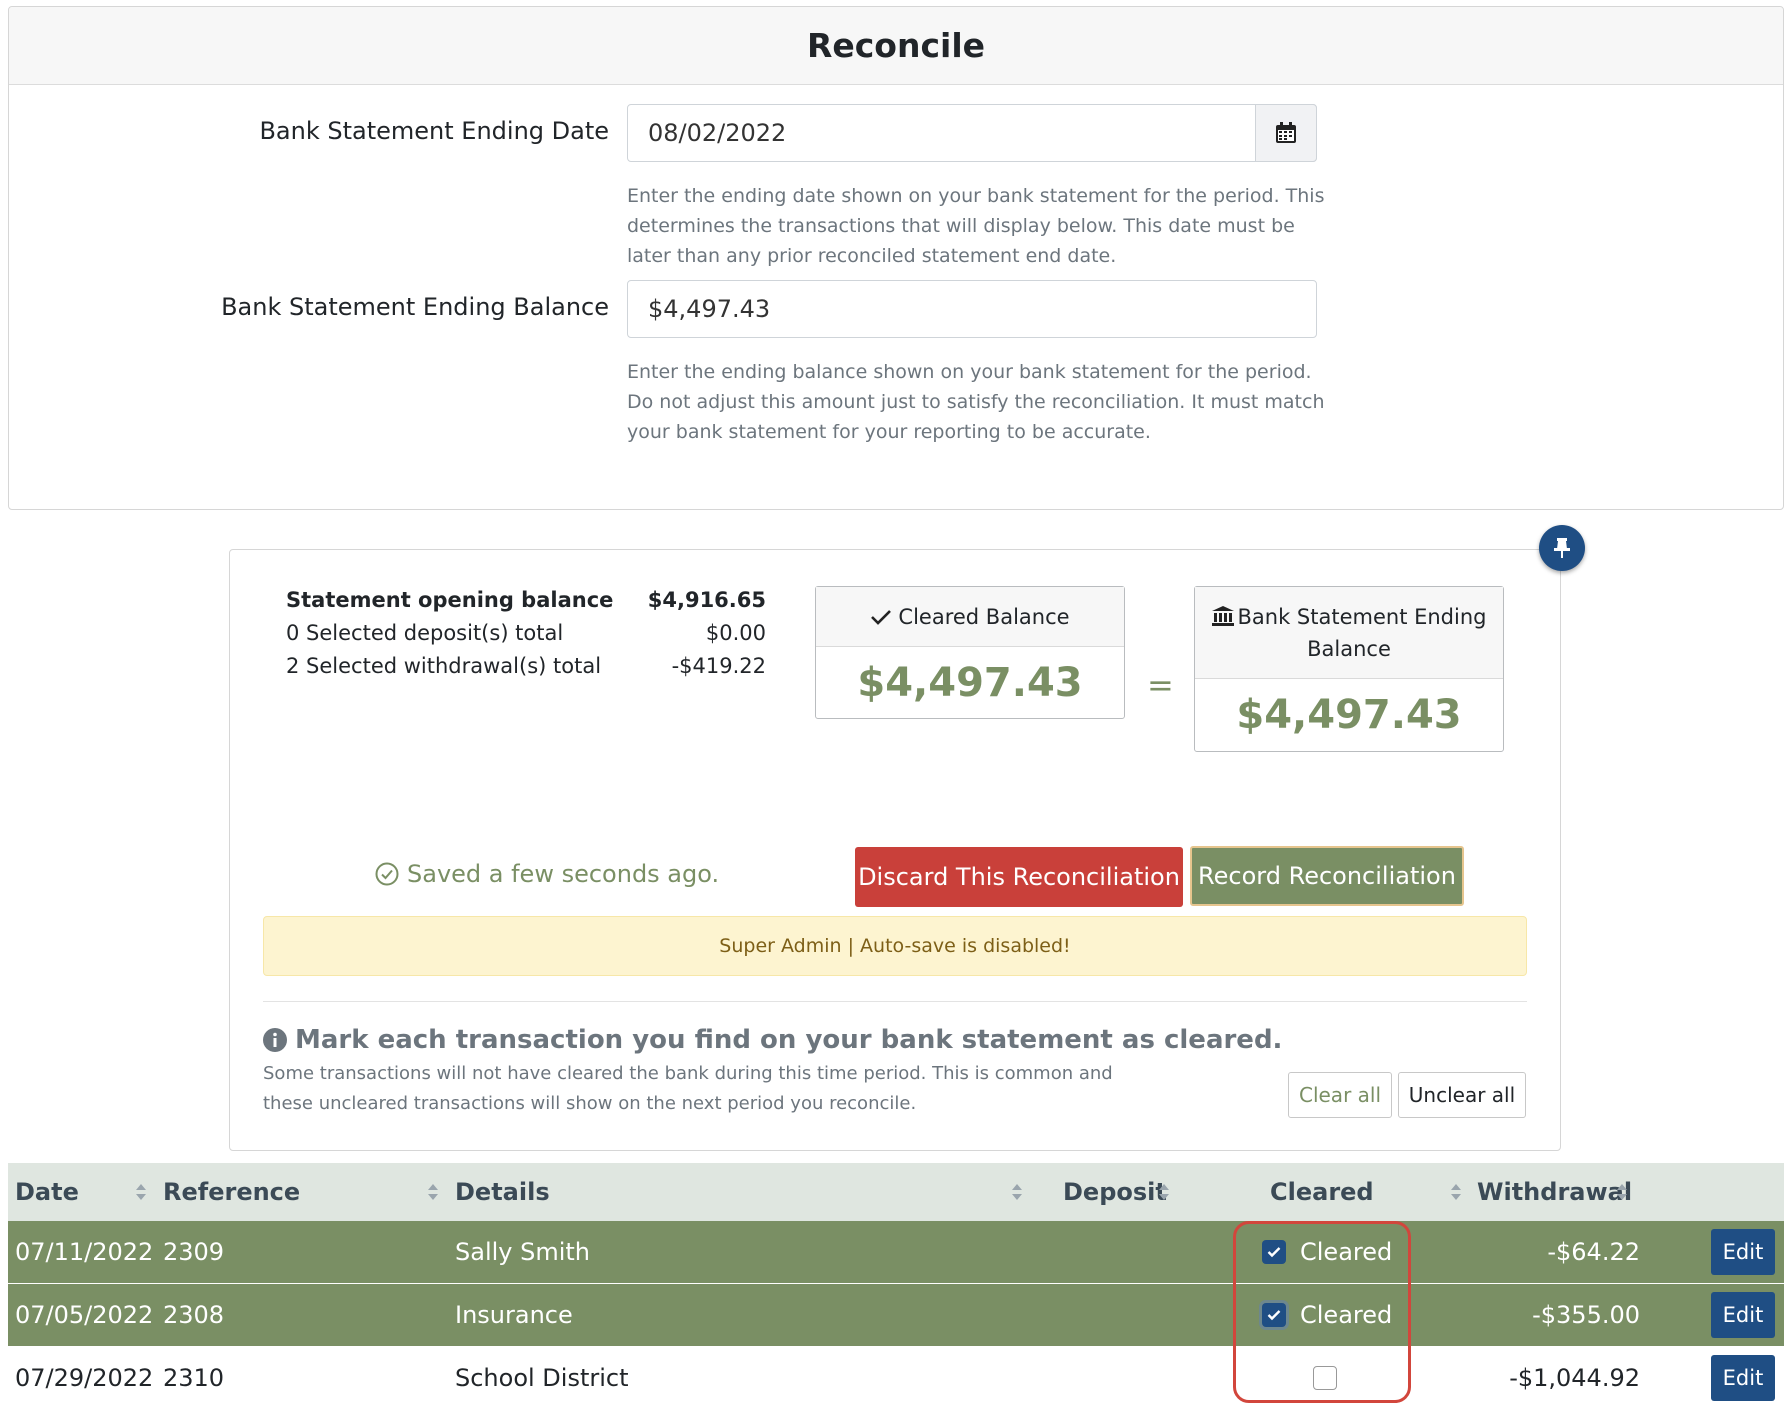 The image size is (1790, 1410). What do you see at coordinates (706, 600) in the screenshot?
I see `opening-balance-value: $4,916.65` at bounding box center [706, 600].